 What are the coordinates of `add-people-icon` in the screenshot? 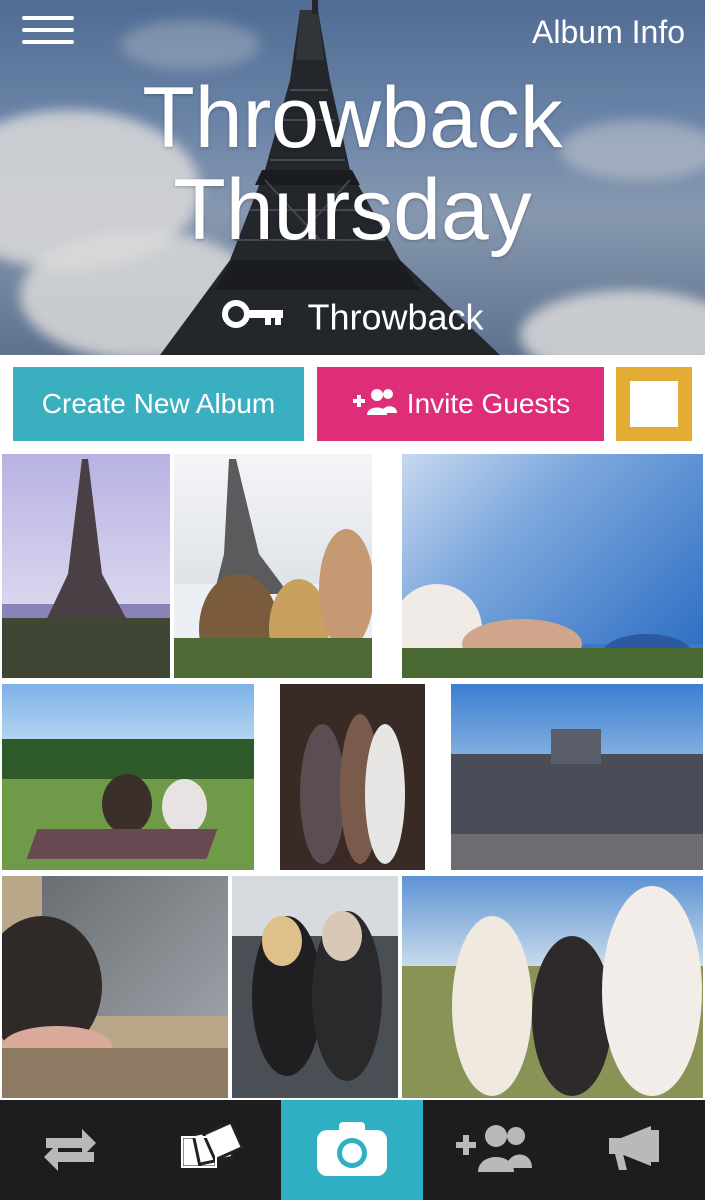 It's located at (374, 404).